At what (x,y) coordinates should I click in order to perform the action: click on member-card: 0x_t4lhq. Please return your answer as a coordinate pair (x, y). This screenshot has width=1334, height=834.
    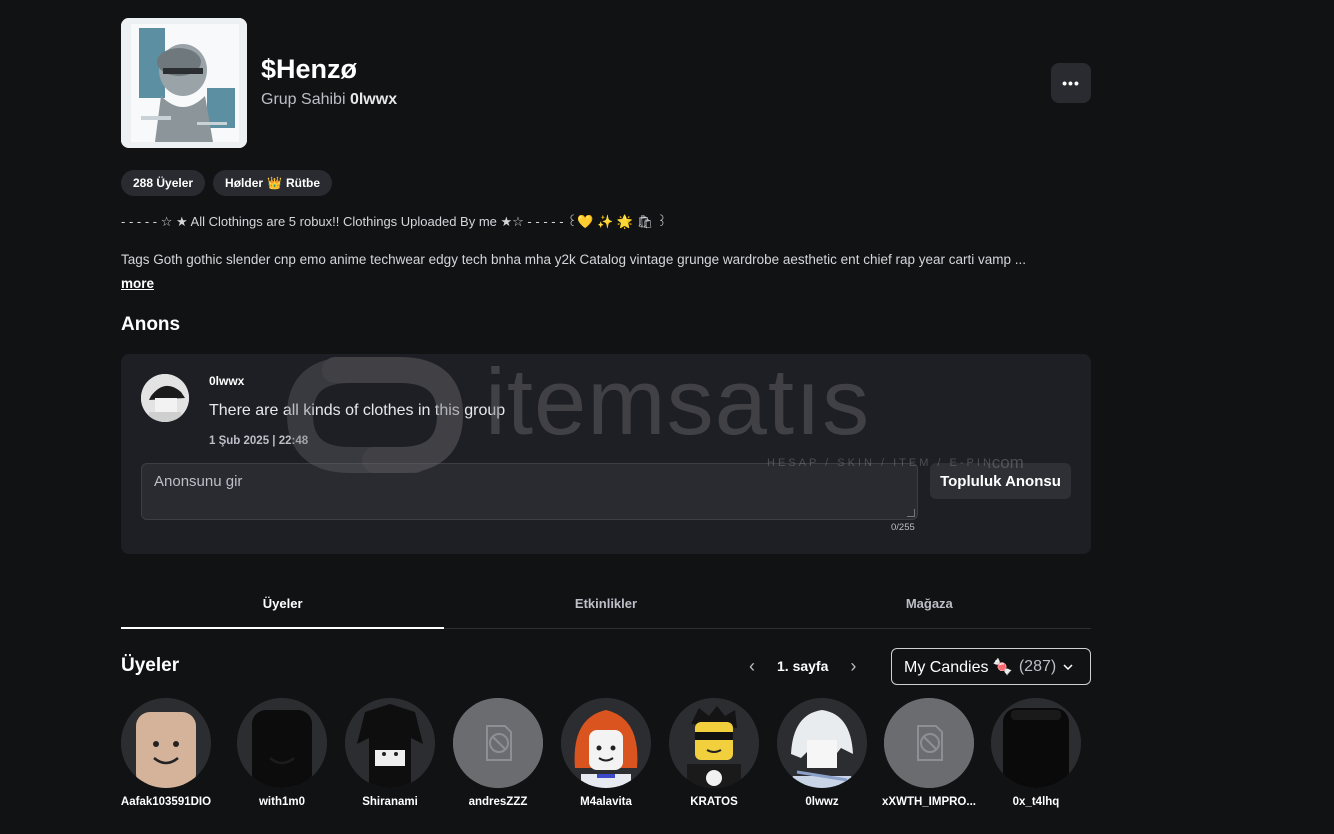
    Looking at the image, I should click on (1036, 753).